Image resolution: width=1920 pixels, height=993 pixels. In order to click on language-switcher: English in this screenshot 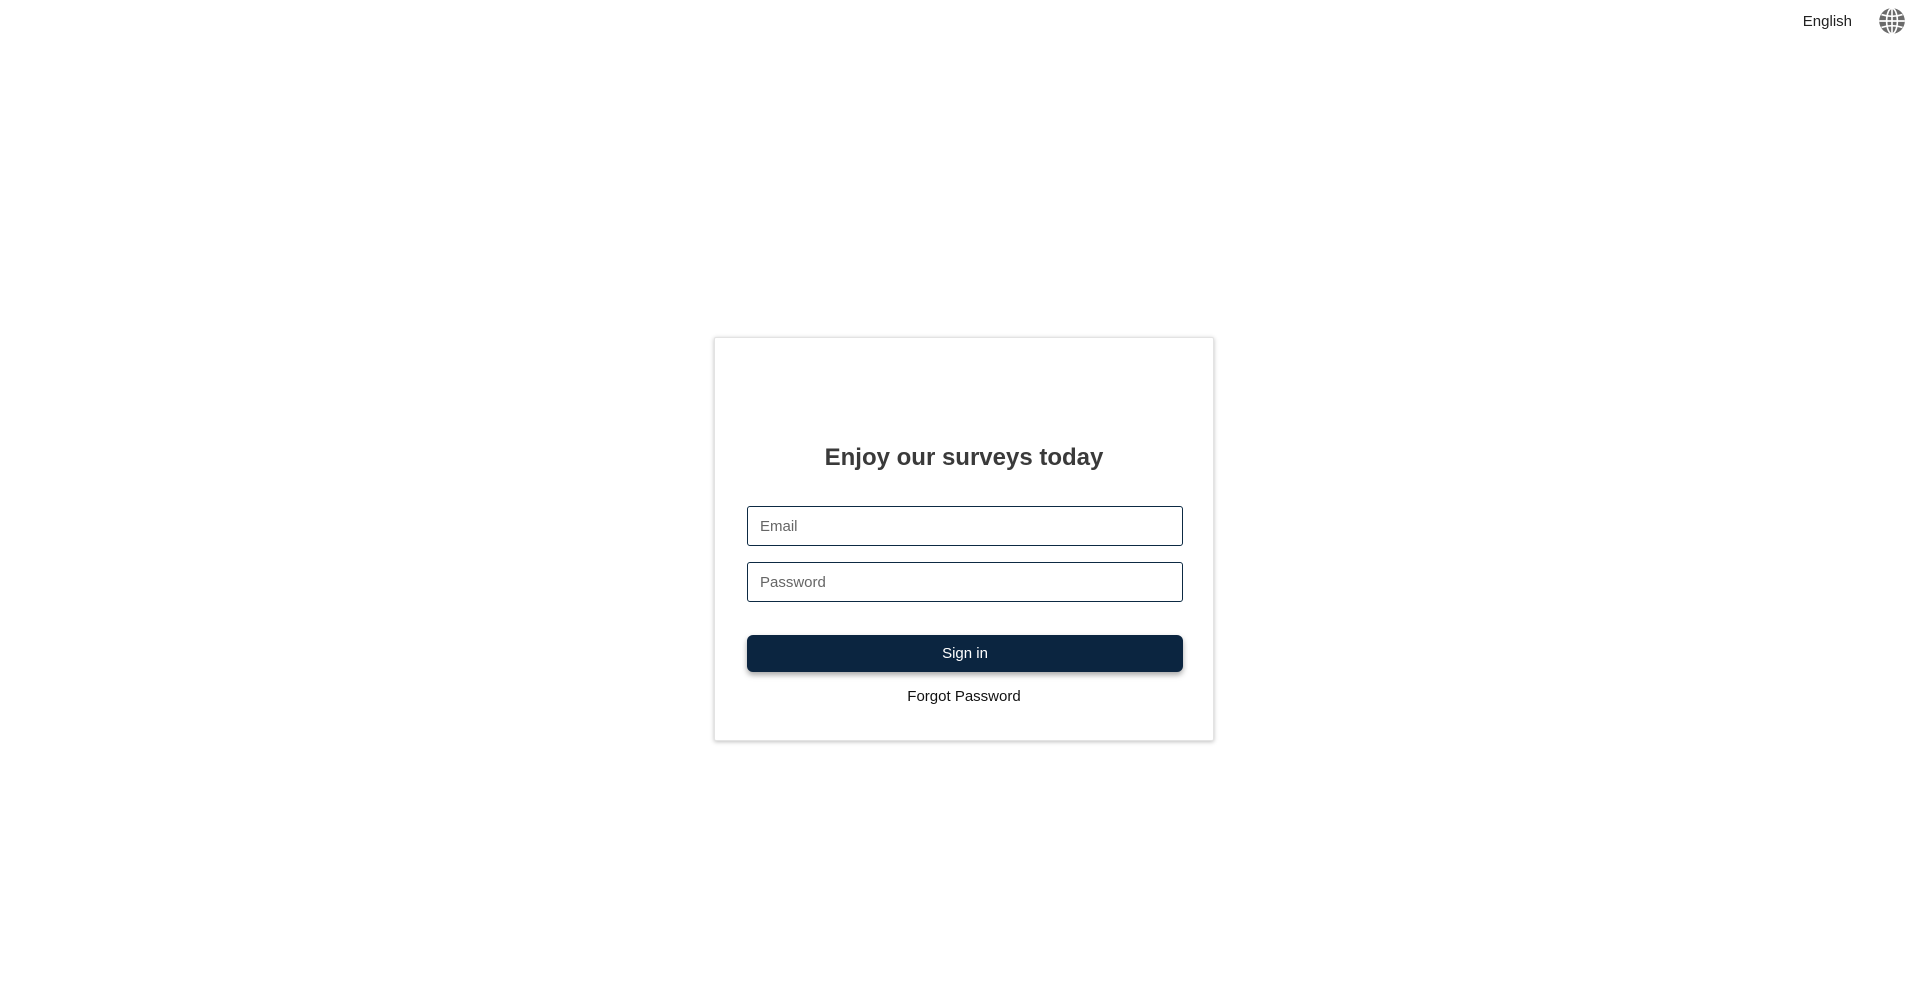, I will do `click(1861, 21)`.